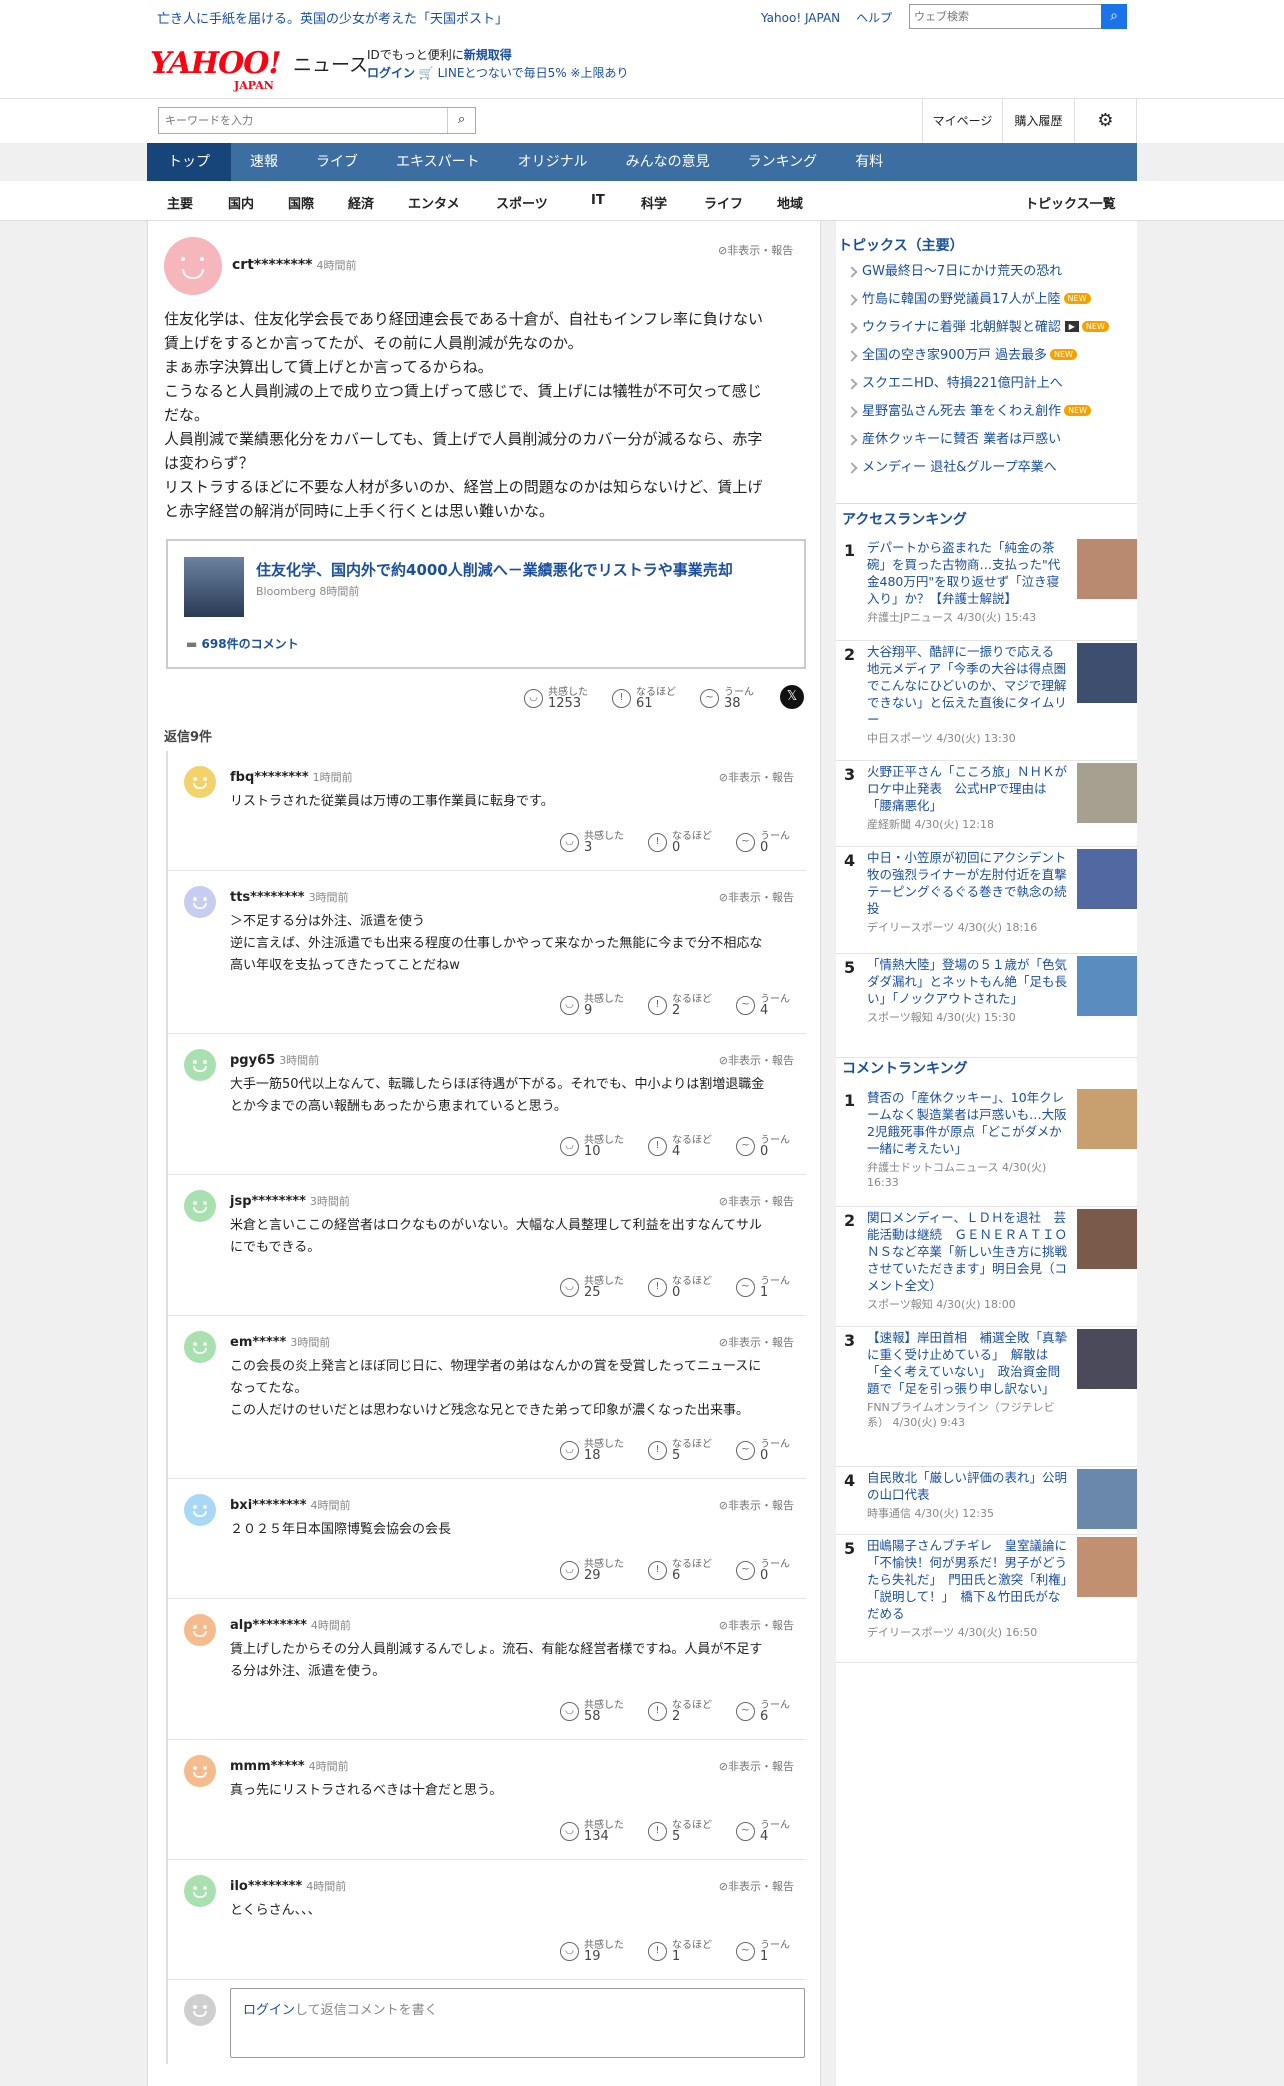  I want to click on web-search-input, so click(1005, 16).